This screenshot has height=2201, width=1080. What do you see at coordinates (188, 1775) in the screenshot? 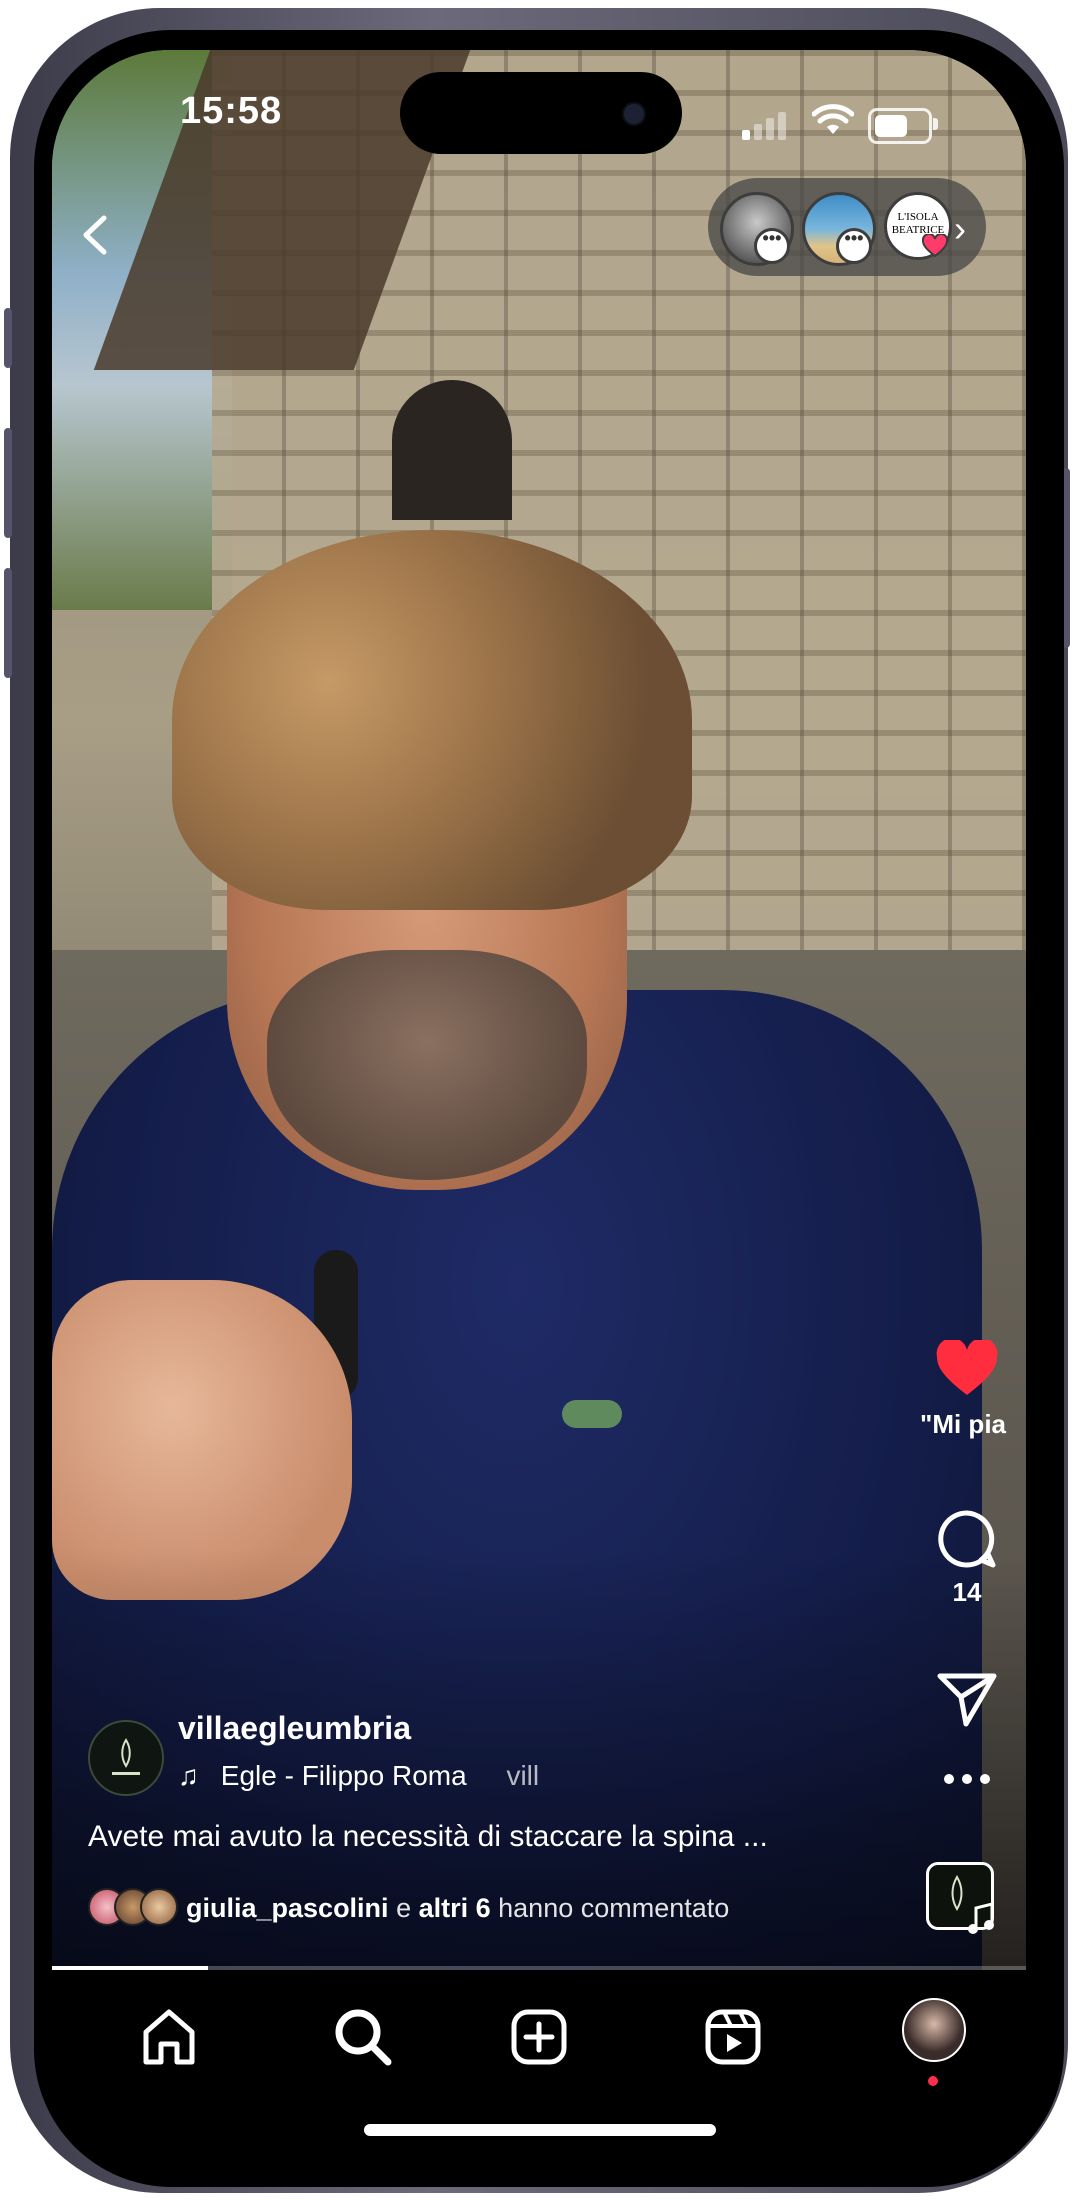
I see `music-note-icon: ♫` at bounding box center [188, 1775].